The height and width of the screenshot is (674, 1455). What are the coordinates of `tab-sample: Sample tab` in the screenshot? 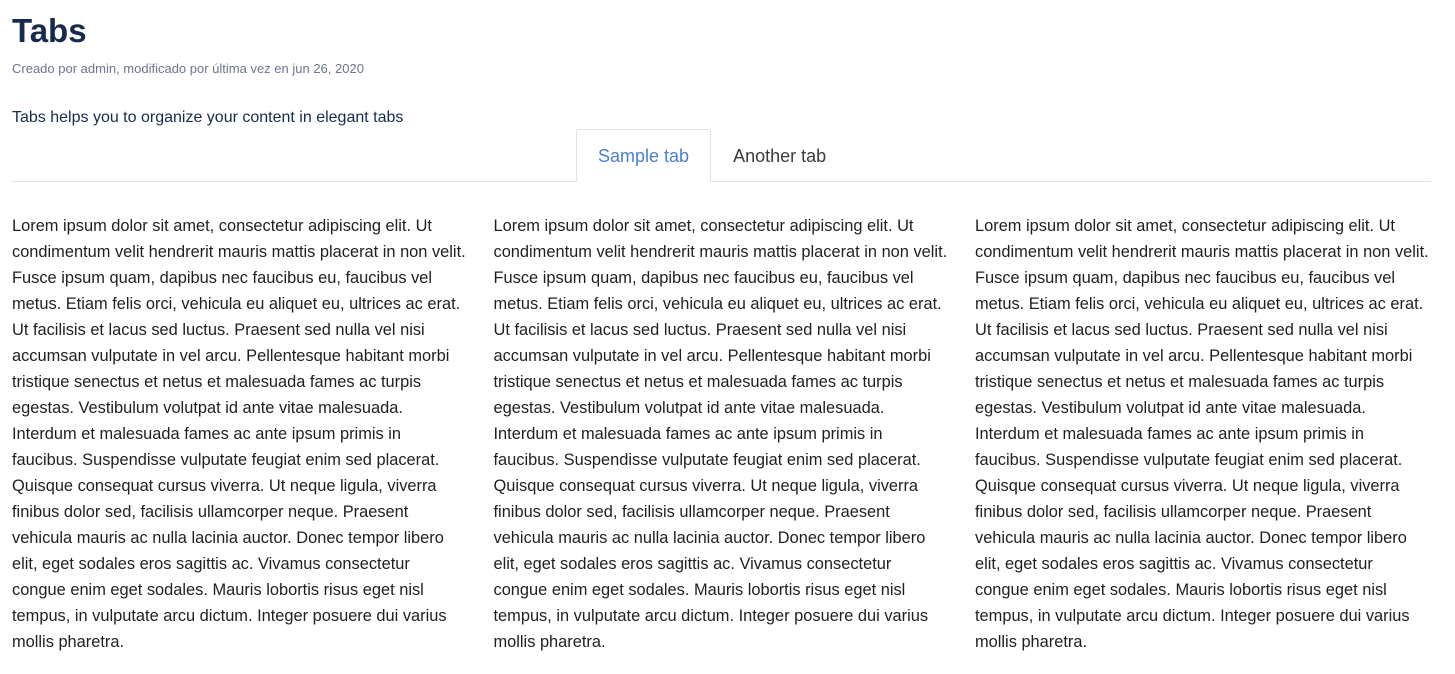 It's located at (644, 155).